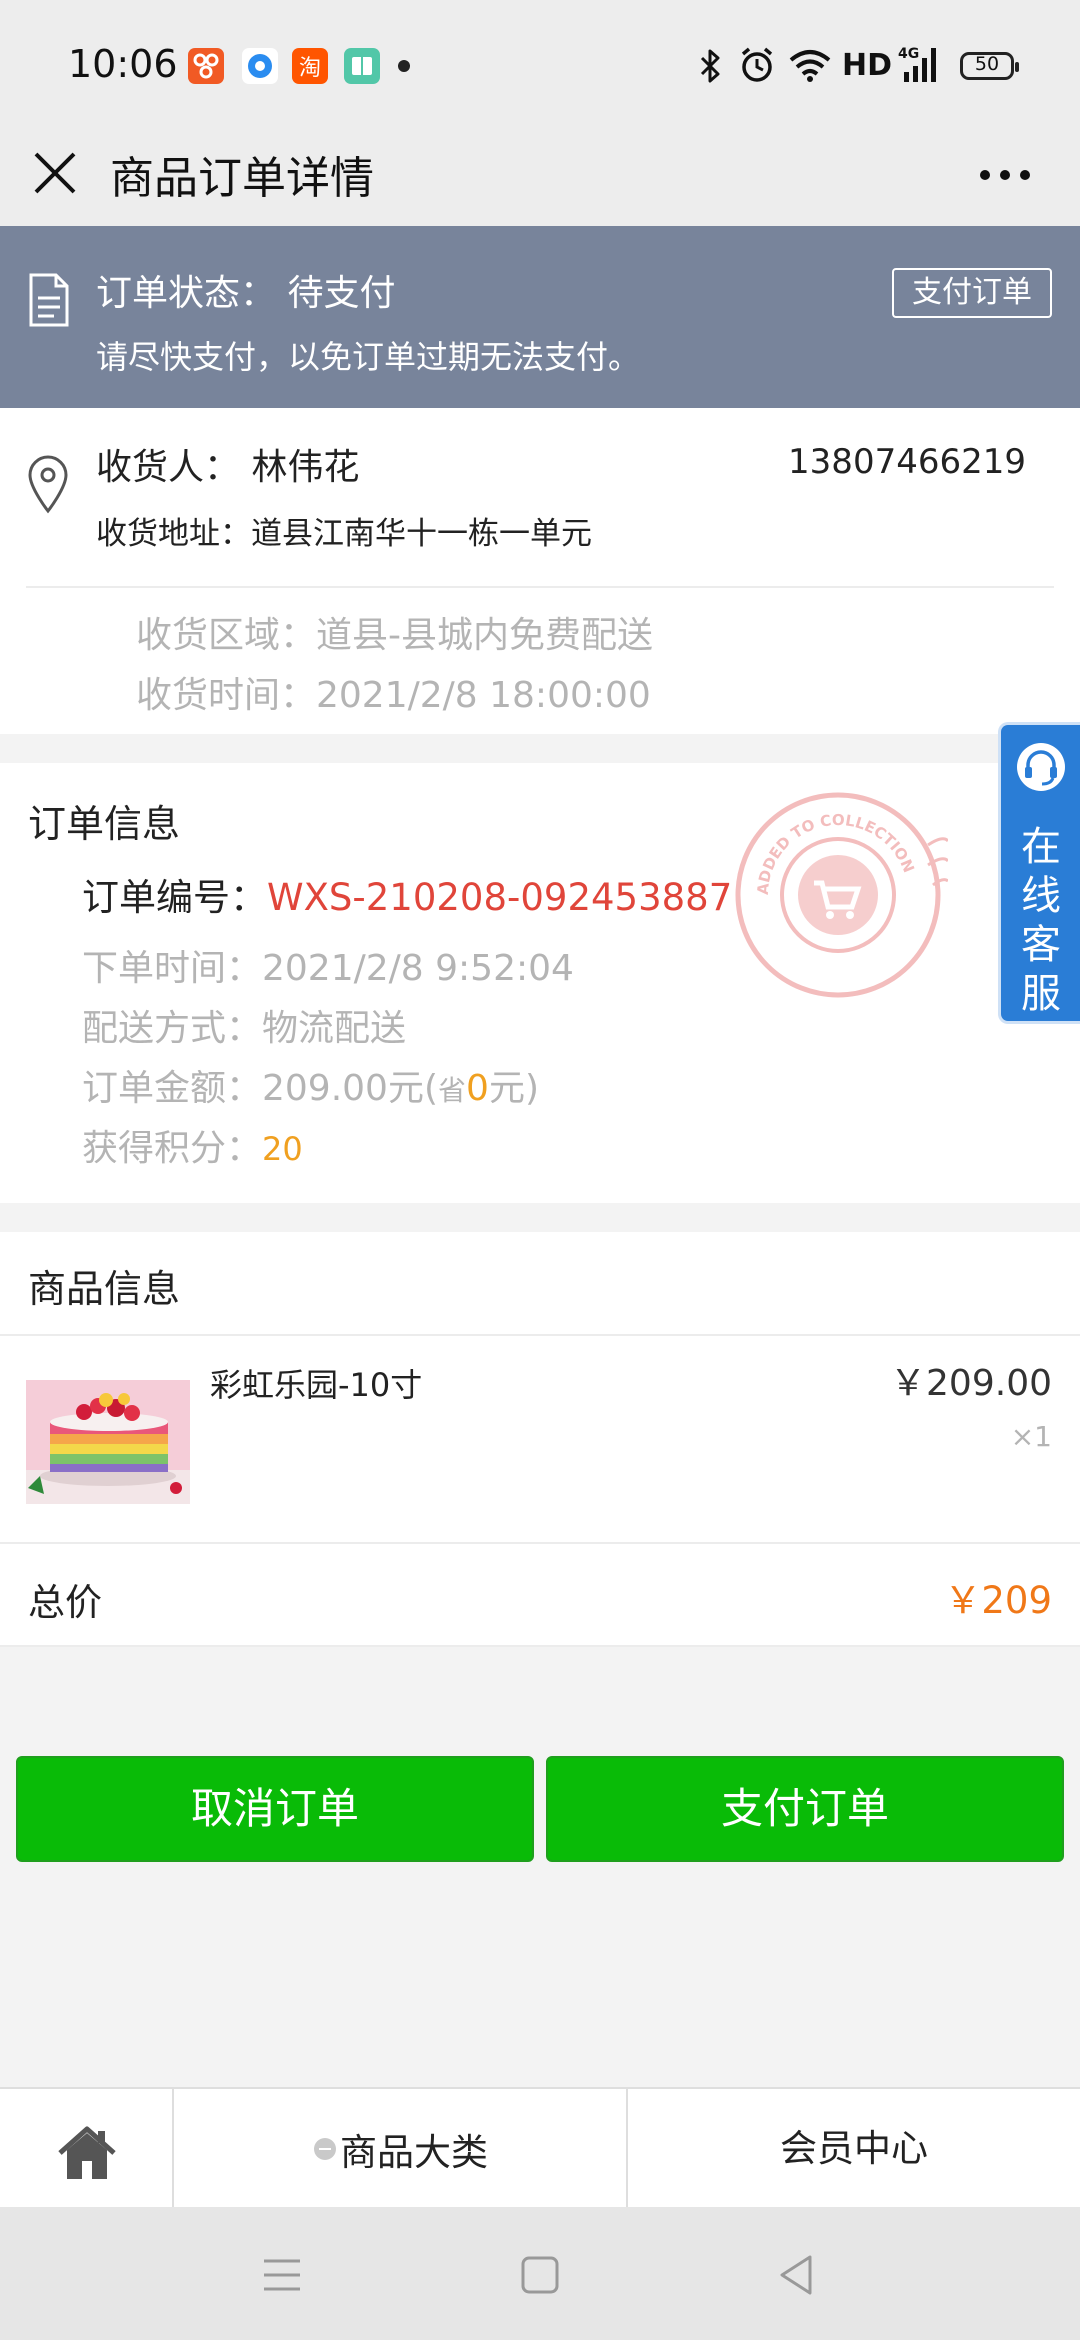 This screenshot has width=1080, height=2340. I want to click on online-service-label: 在线客服, so click(1041, 920).